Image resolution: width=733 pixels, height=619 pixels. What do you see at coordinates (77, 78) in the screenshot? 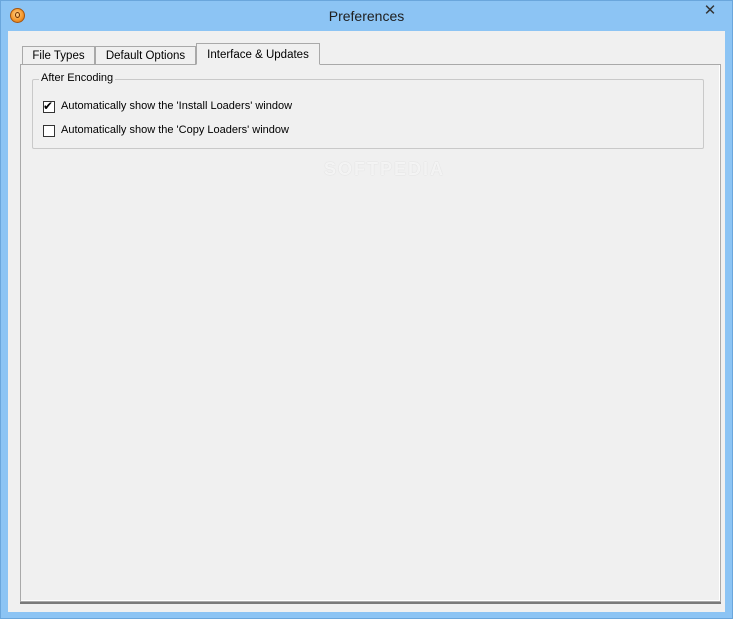
I see `group-title: After Encoding` at bounding box center [77, 78].